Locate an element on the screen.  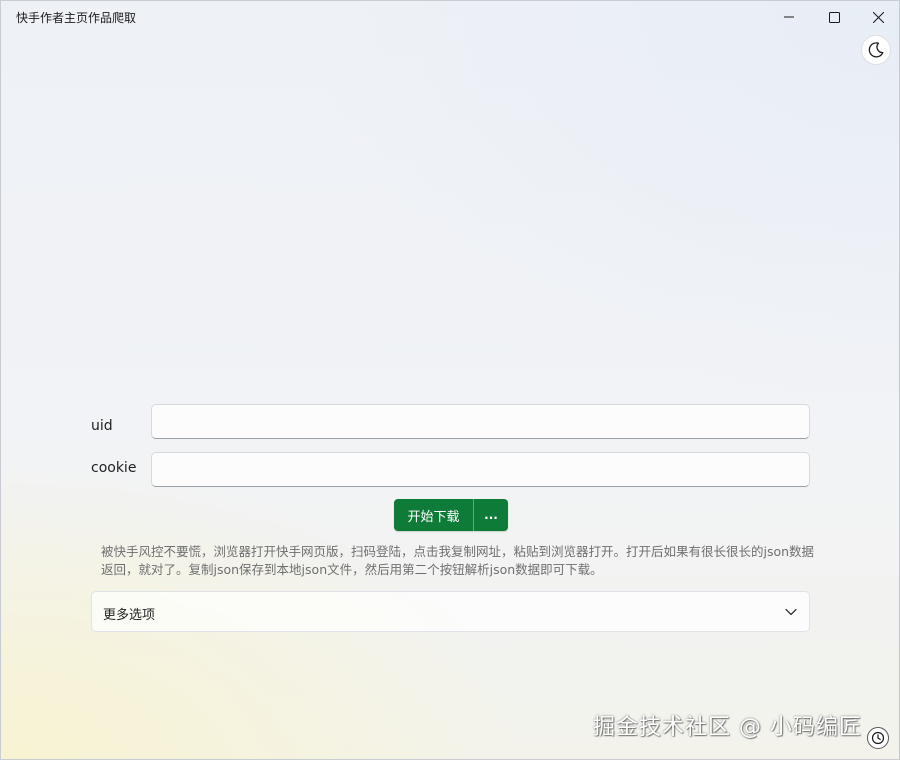
history-icon is located at coordinates (878, 738).